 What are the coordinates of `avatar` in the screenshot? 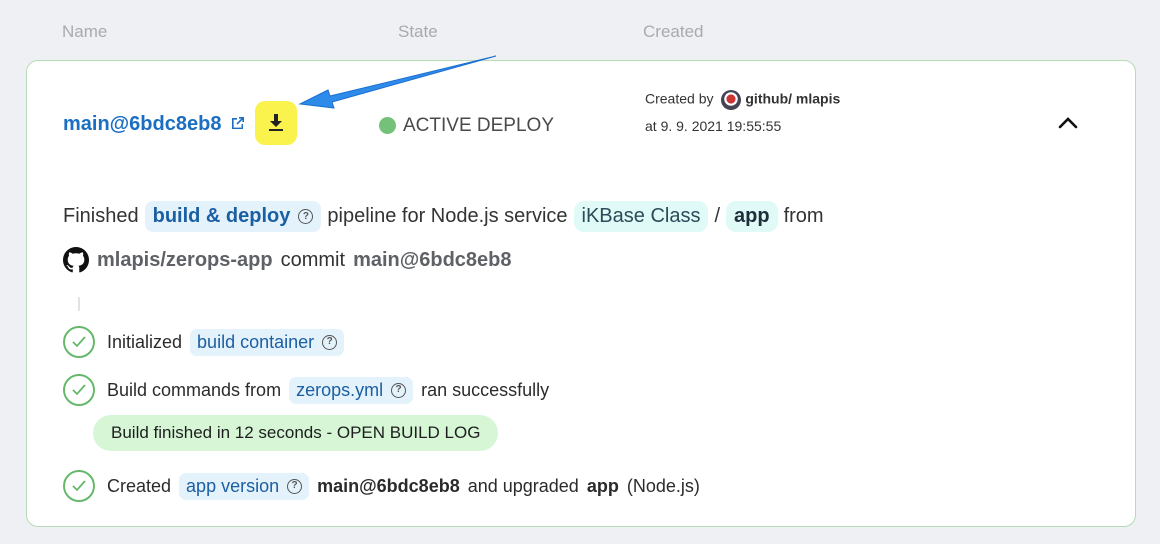 It's located at (731, 100).